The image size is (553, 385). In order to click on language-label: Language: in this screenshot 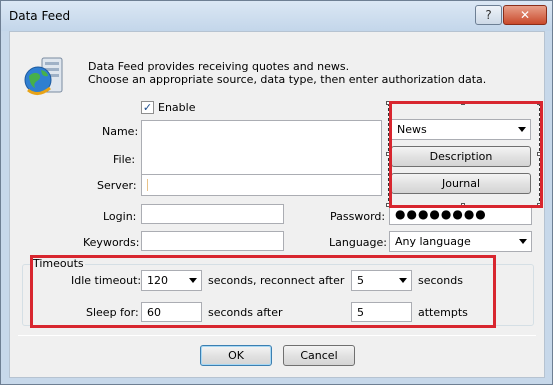, I will do `click(358, 242)`.